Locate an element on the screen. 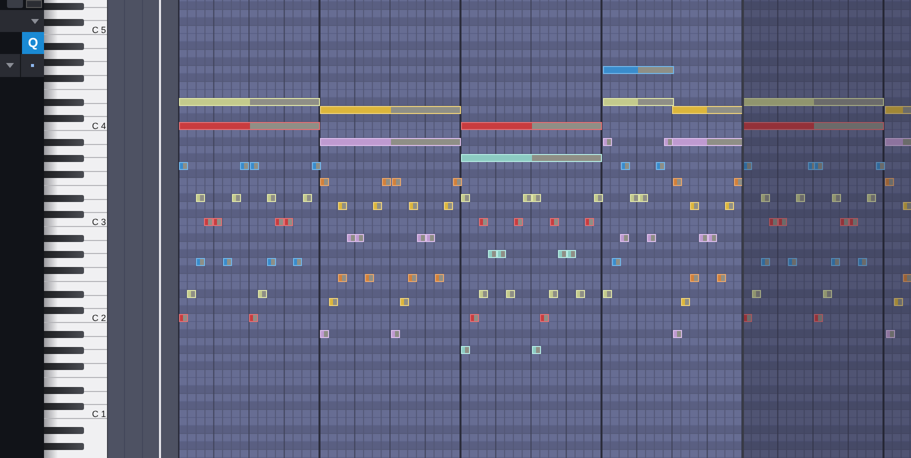  octave-label: C 3 is located at coordinates (99, 222).